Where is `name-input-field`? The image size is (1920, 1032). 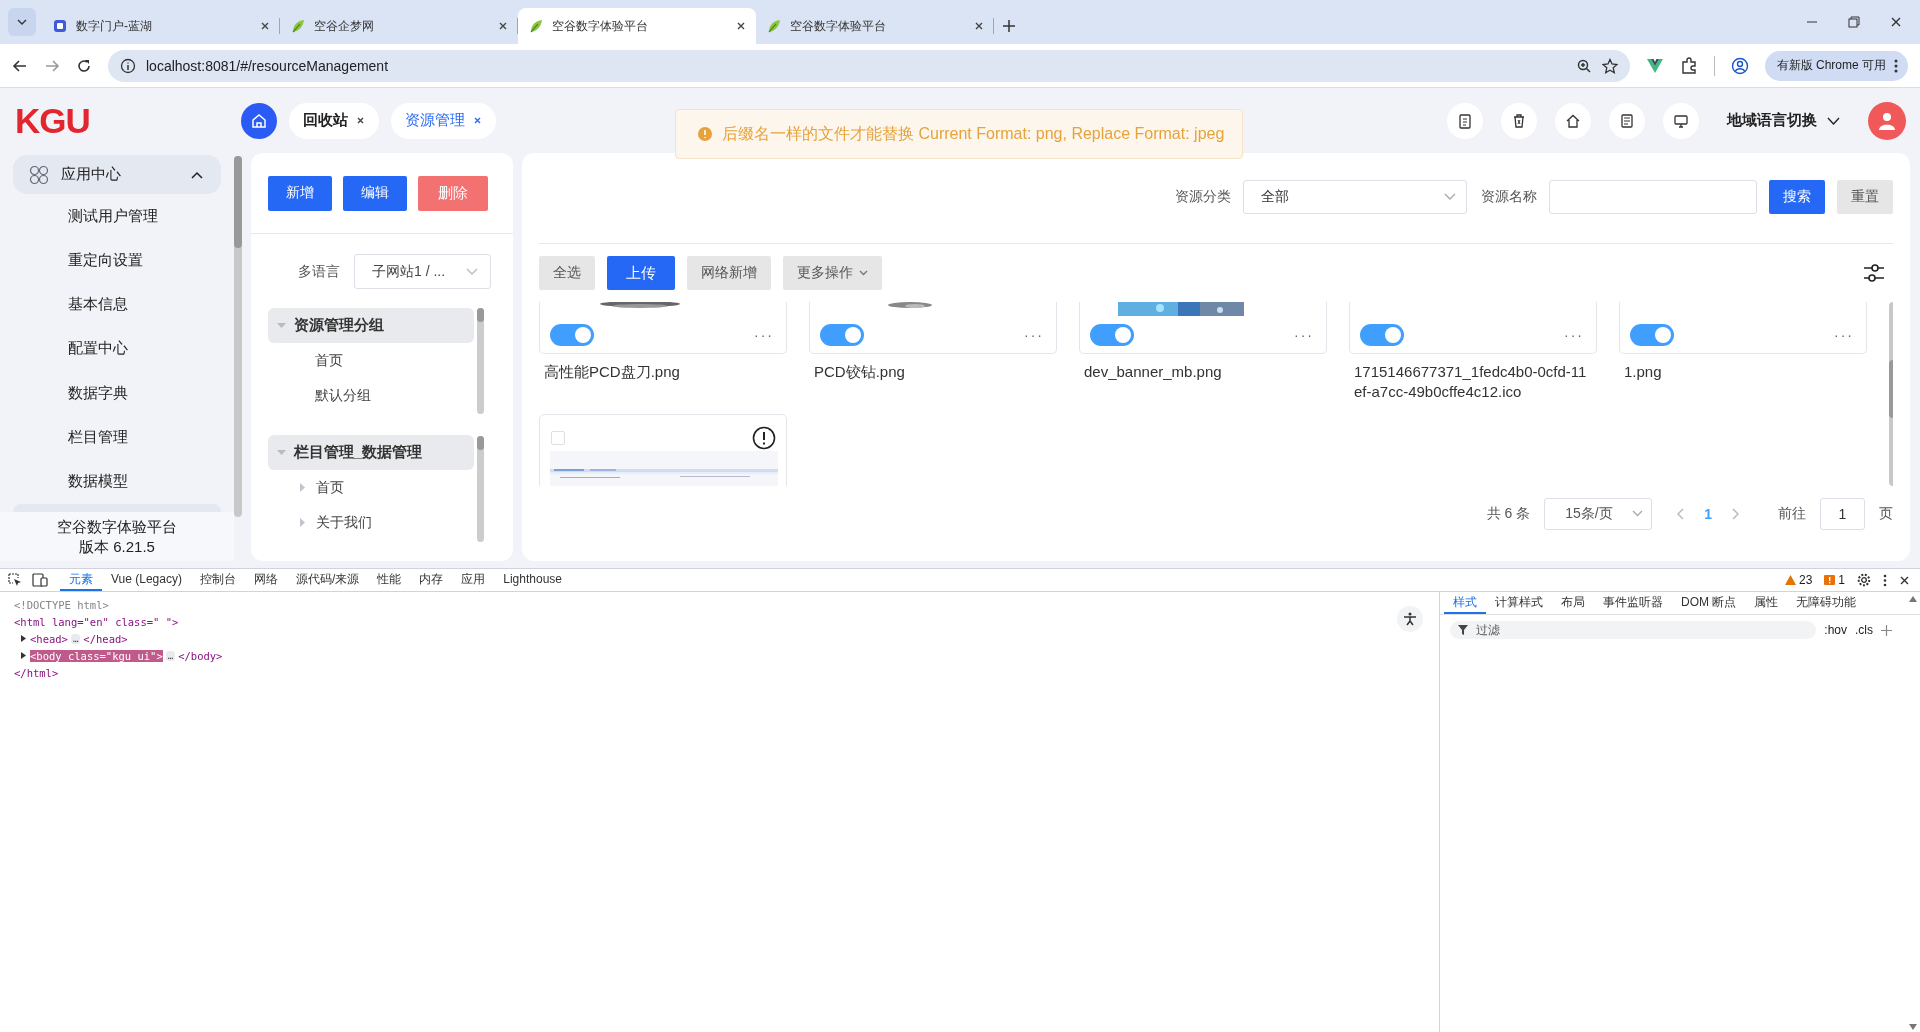 name-input-field is located at coordinates (1653, 197).